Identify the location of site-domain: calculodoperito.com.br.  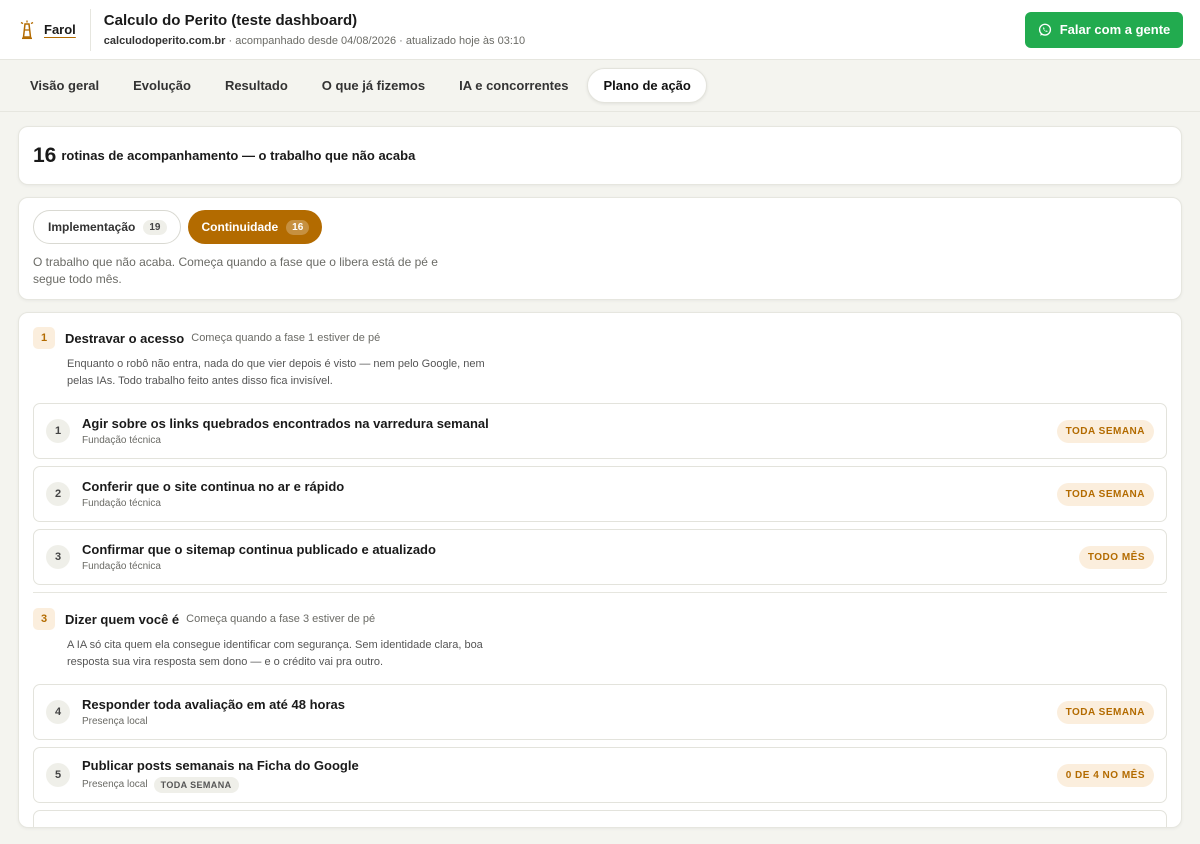
(164, 41).